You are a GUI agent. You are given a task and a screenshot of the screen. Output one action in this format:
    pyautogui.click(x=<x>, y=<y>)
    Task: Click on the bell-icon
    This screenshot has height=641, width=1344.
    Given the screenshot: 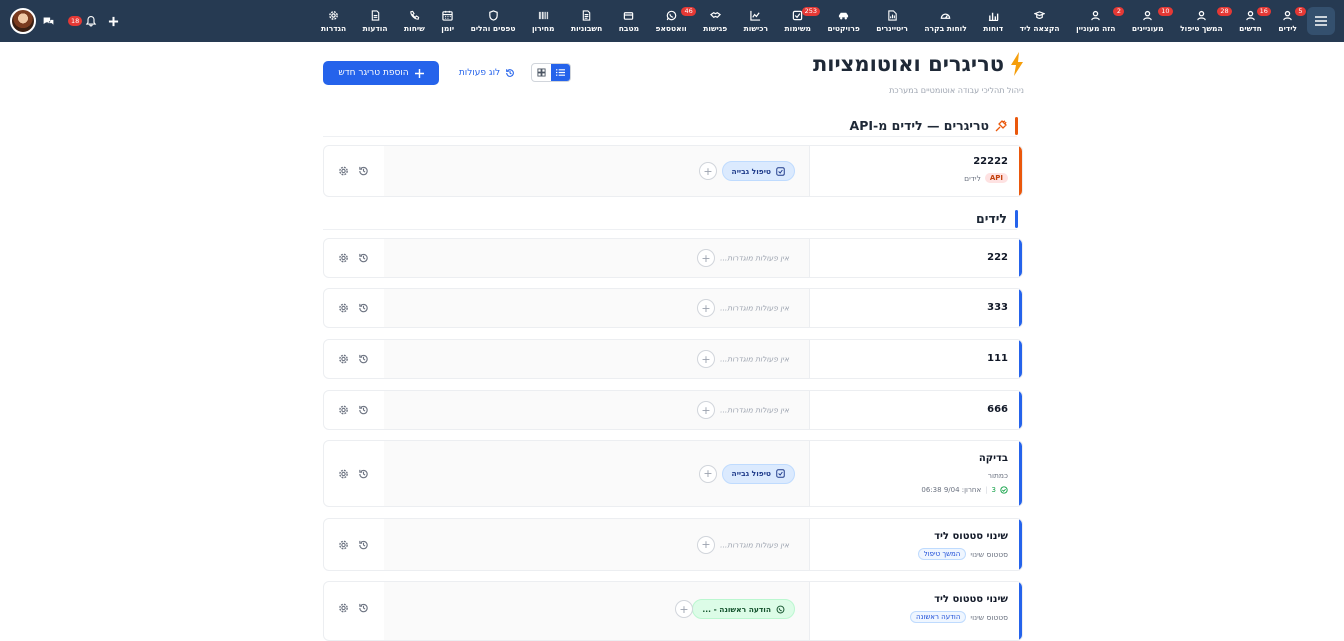 What is the action you would take?
    pyautogui.click(x=91, y=21)
    